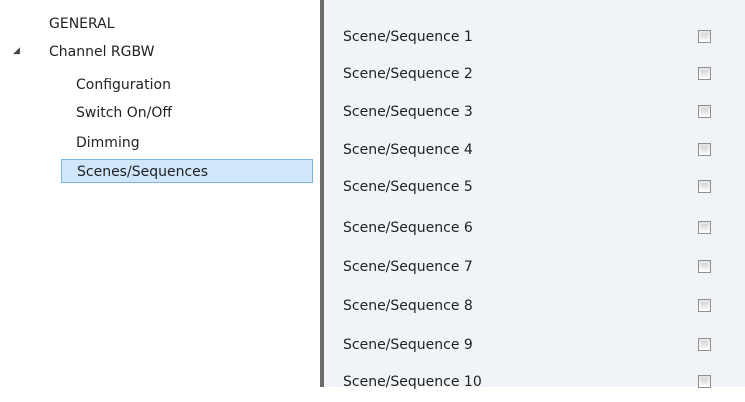 The width and height of the screenshot is (745, 402). Describe the element at coordinates (408, 228) in the screenshot. I see `scene-label: Scene/Sequence 6` at that location.